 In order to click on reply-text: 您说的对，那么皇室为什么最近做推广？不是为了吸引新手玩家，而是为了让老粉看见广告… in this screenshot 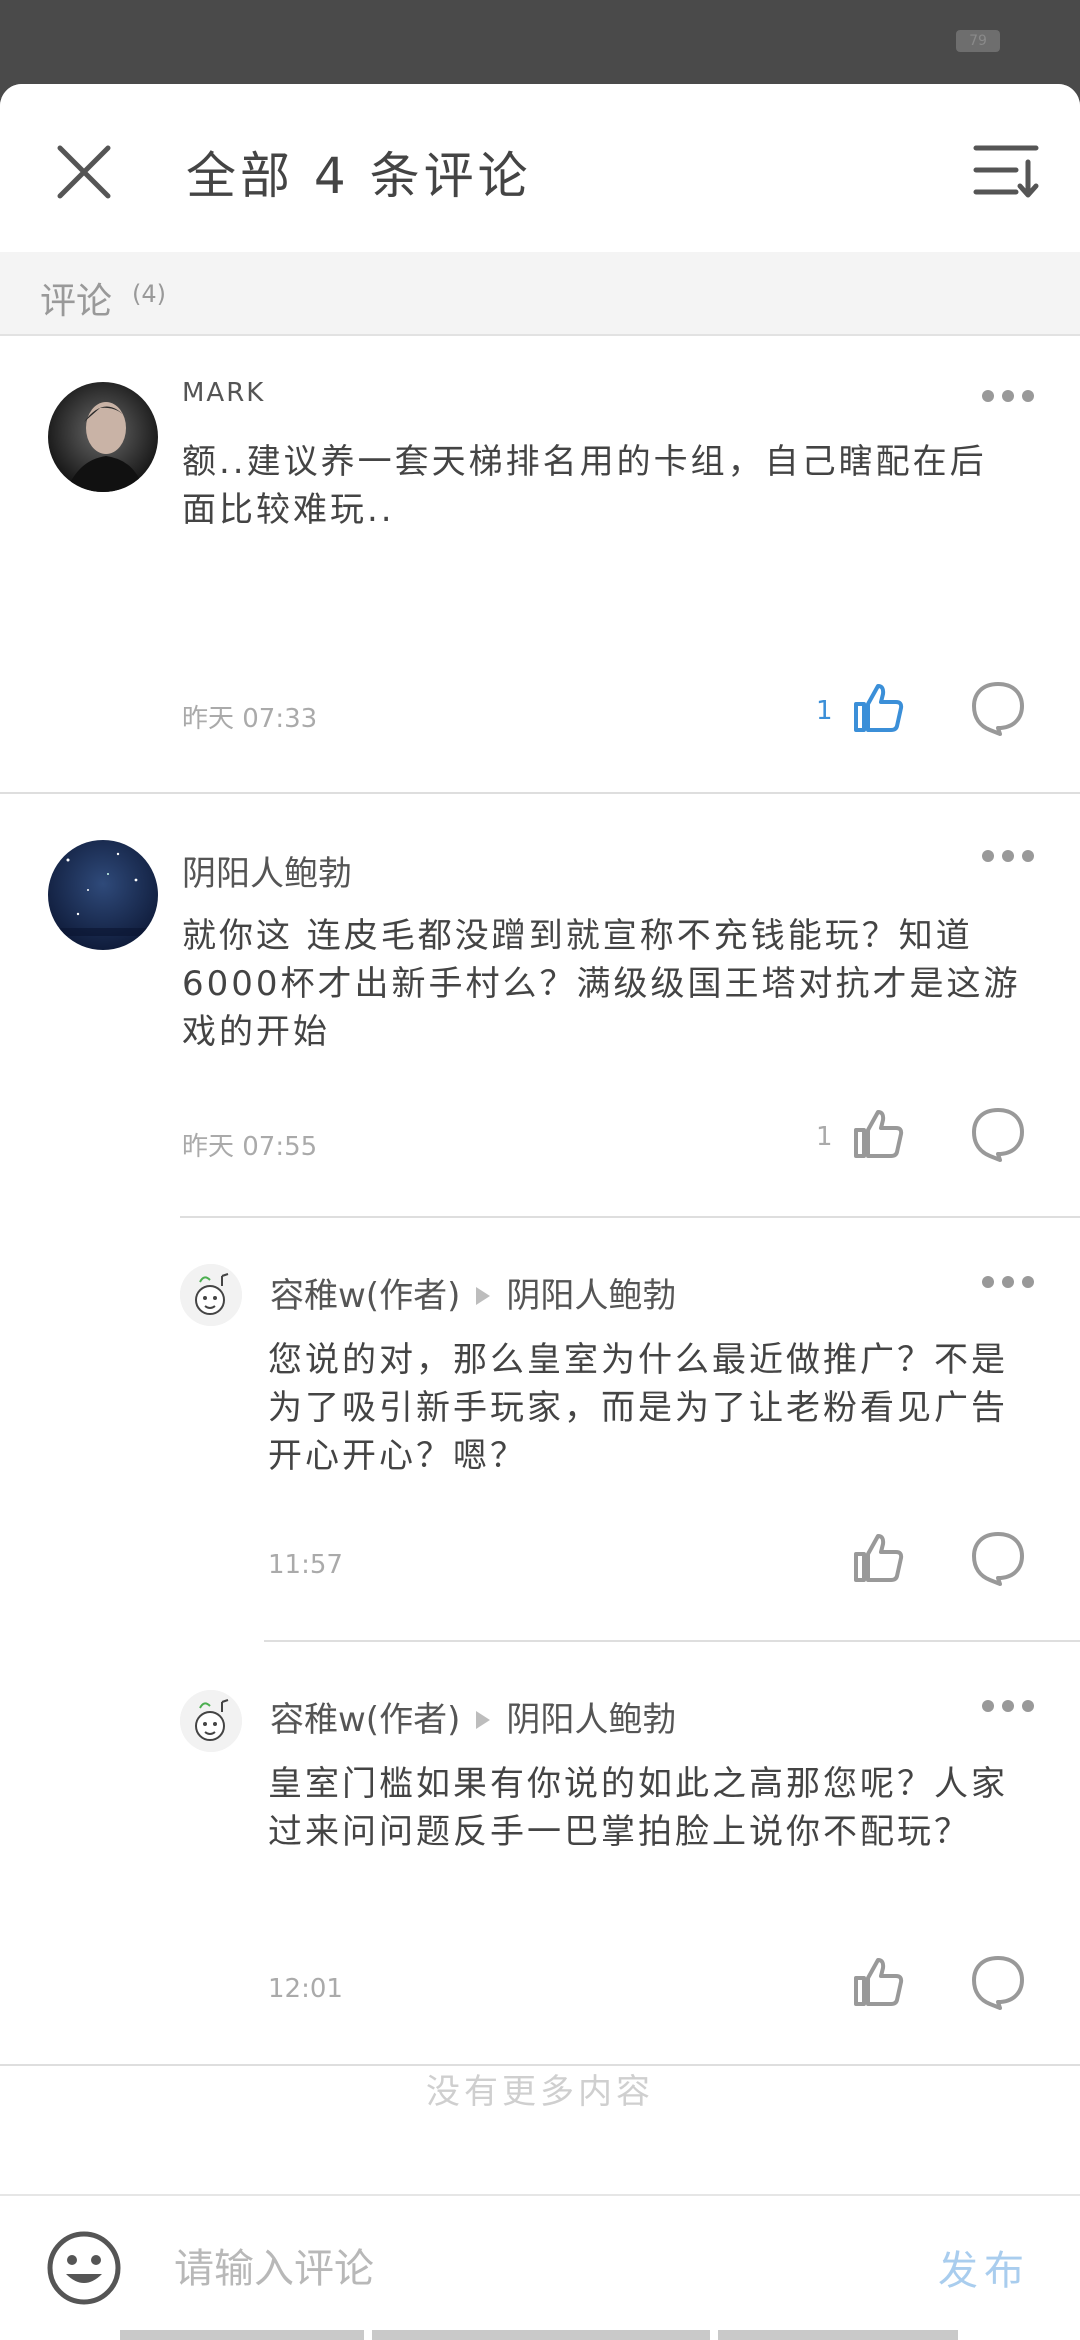, I will do `click(638, 1408)`.